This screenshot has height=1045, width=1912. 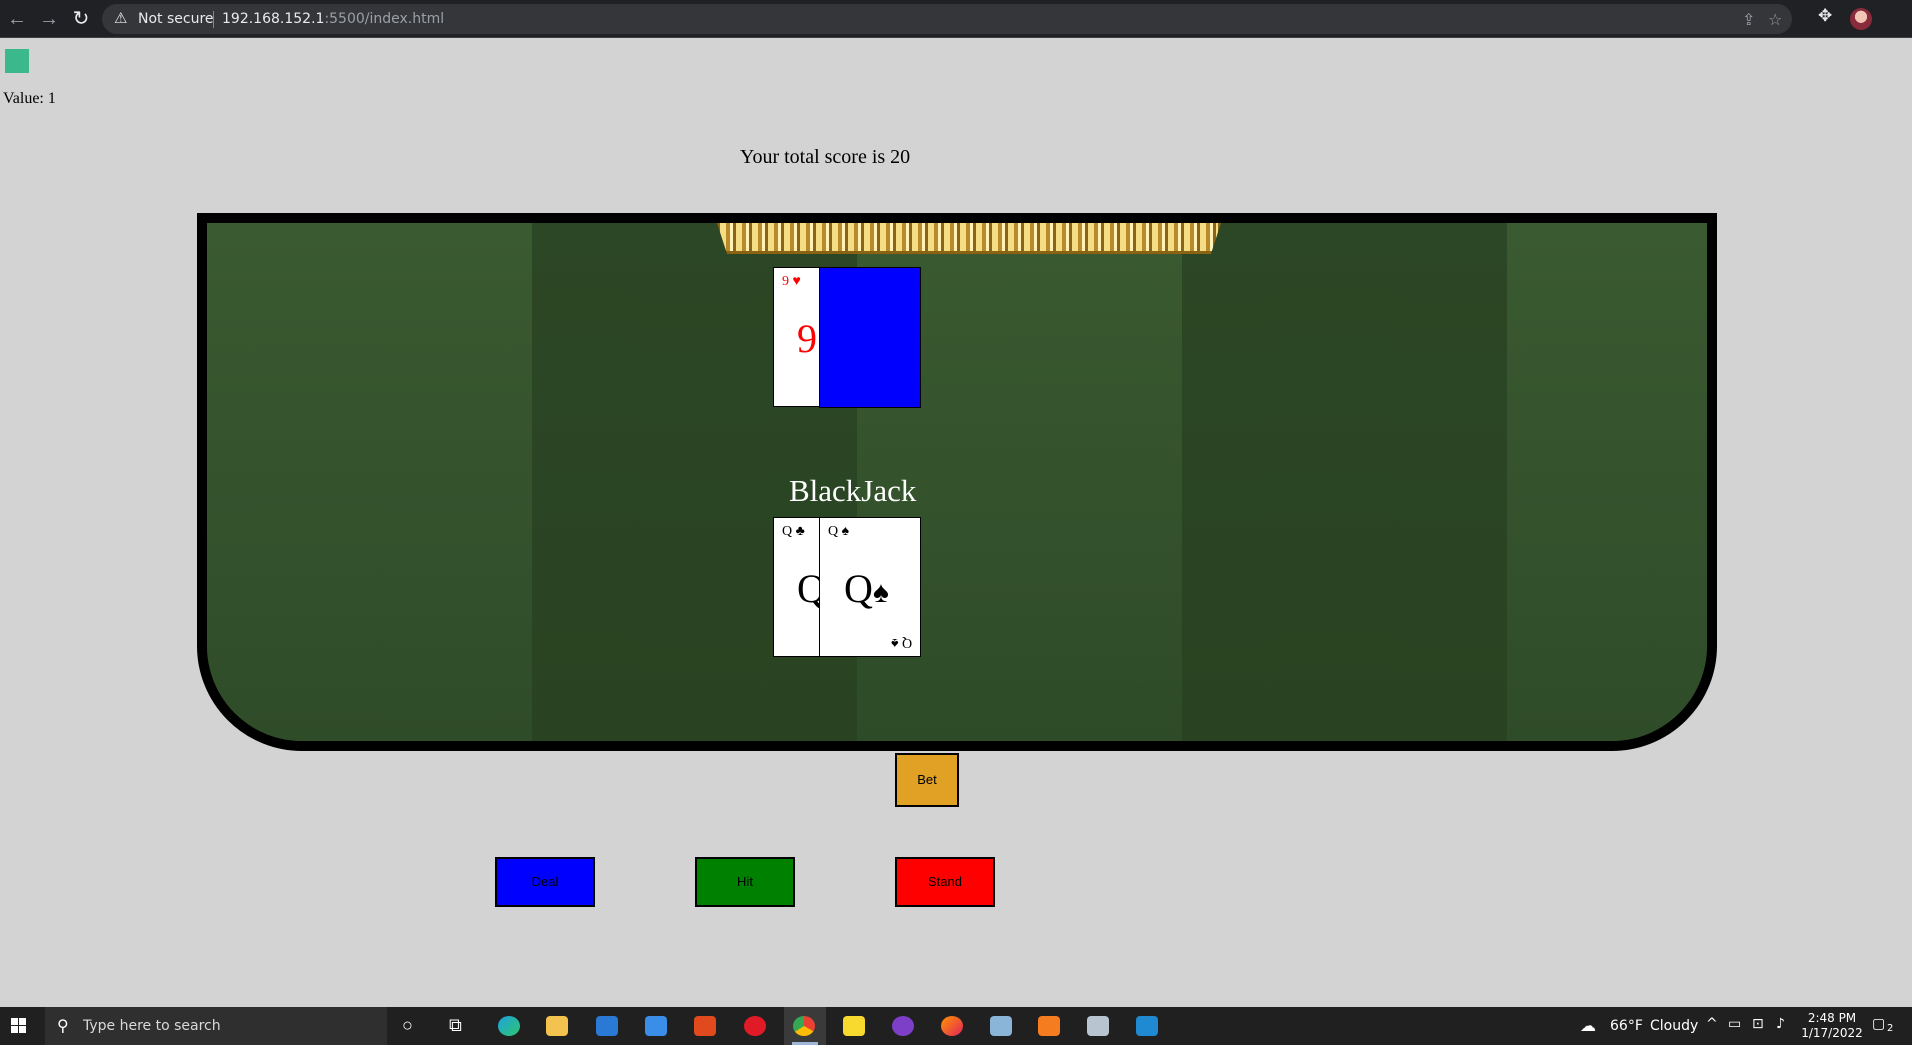 I want to click on table-title: BlackJack, so click(x=853, y=490).